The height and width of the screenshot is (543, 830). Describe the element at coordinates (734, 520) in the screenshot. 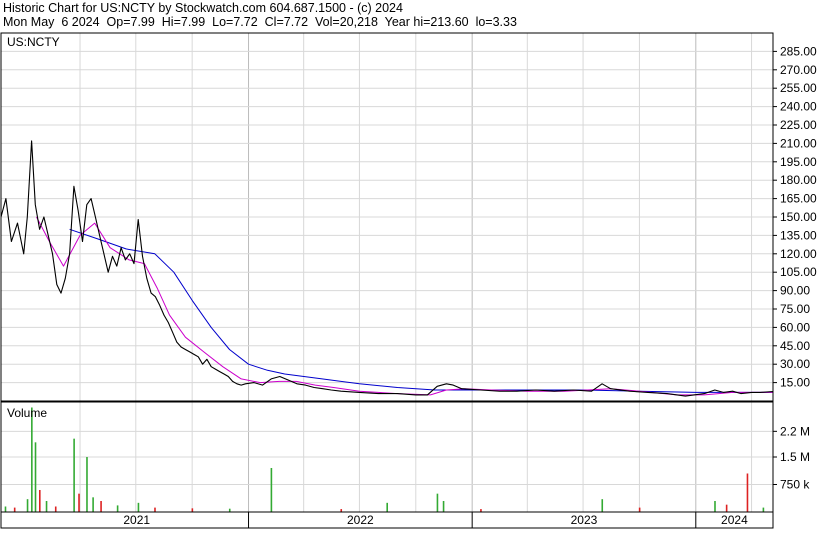

I see `year-label: 2024` at that location.